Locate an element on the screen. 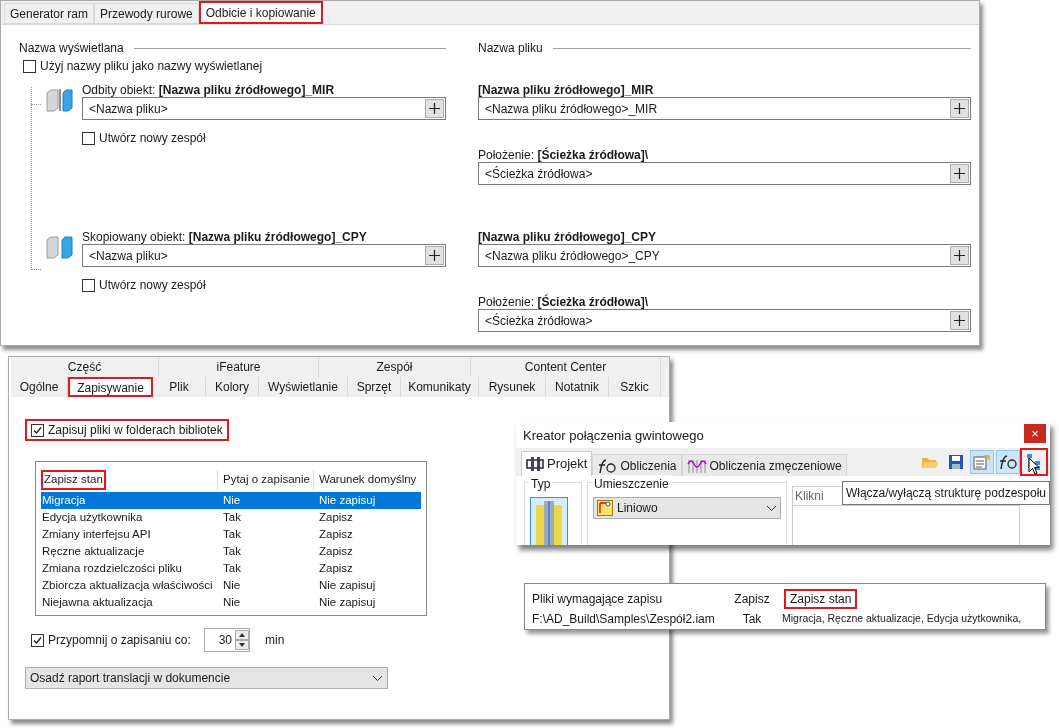  close-button: × is located at coordinates (1035, 433).